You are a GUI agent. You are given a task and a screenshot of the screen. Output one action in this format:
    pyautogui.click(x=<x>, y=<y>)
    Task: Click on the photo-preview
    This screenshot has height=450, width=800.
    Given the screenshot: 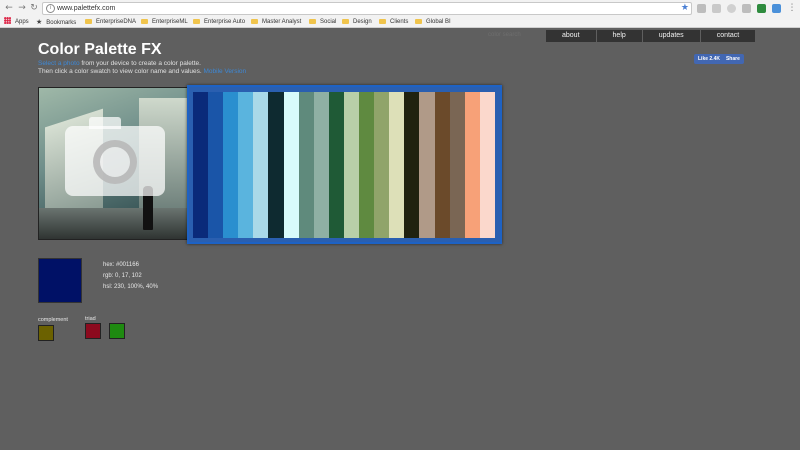 What is the action you would take?
    pyautogui.click(x=113, y=163)
    